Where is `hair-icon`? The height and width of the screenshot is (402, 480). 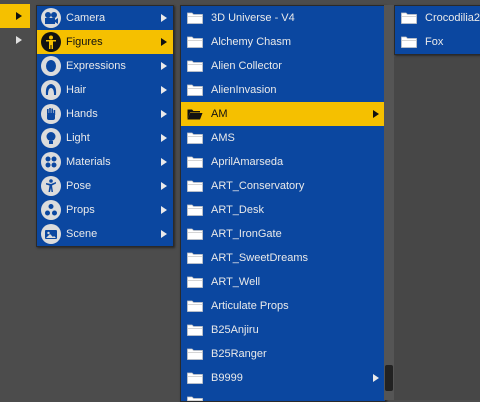
hair-icon is located at coordinates (51, 90).